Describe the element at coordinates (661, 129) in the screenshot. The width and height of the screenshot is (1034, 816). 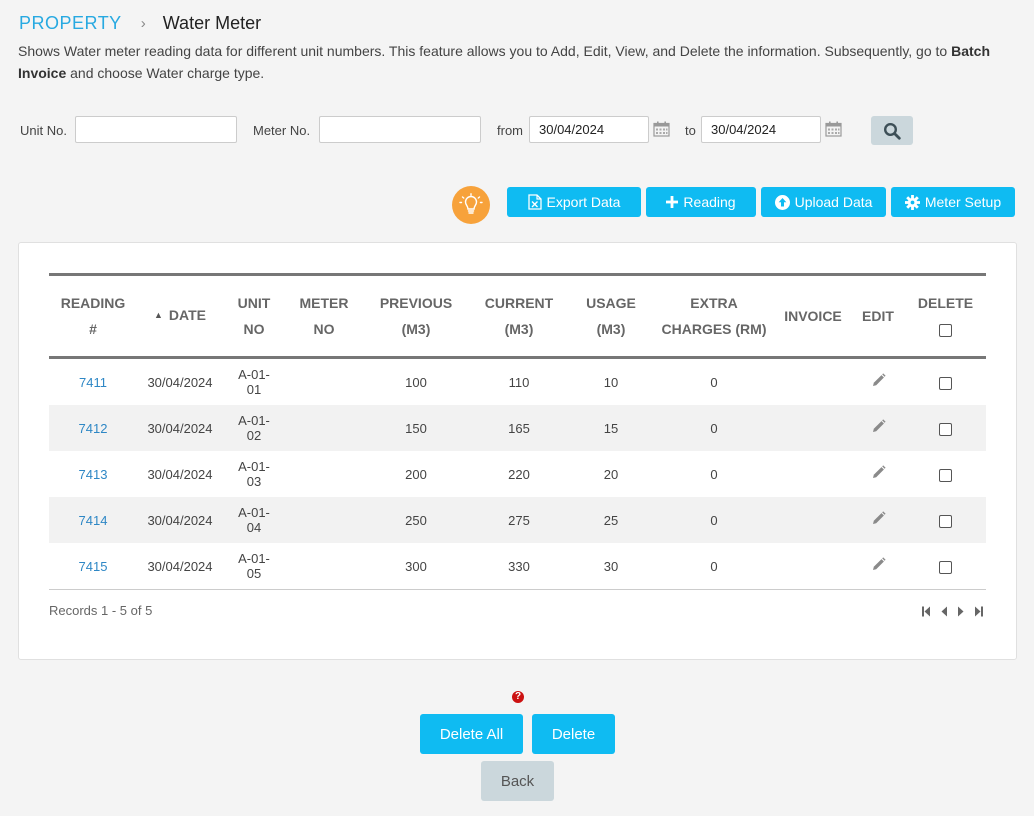
I see `from-calendar-icon` at that location.